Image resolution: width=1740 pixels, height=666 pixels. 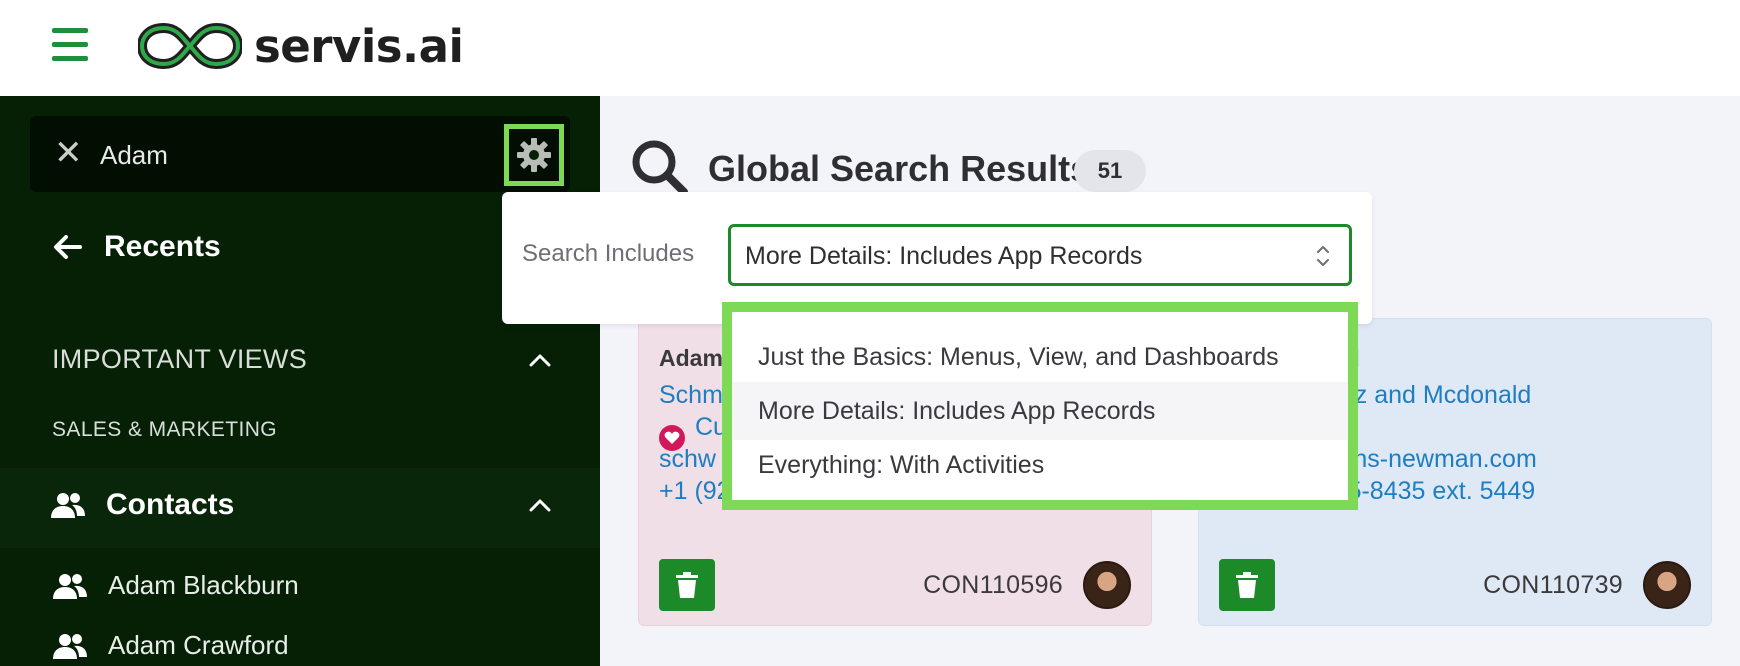 I want to click on top-bar: servis.ai, so click(x=870, y=48).